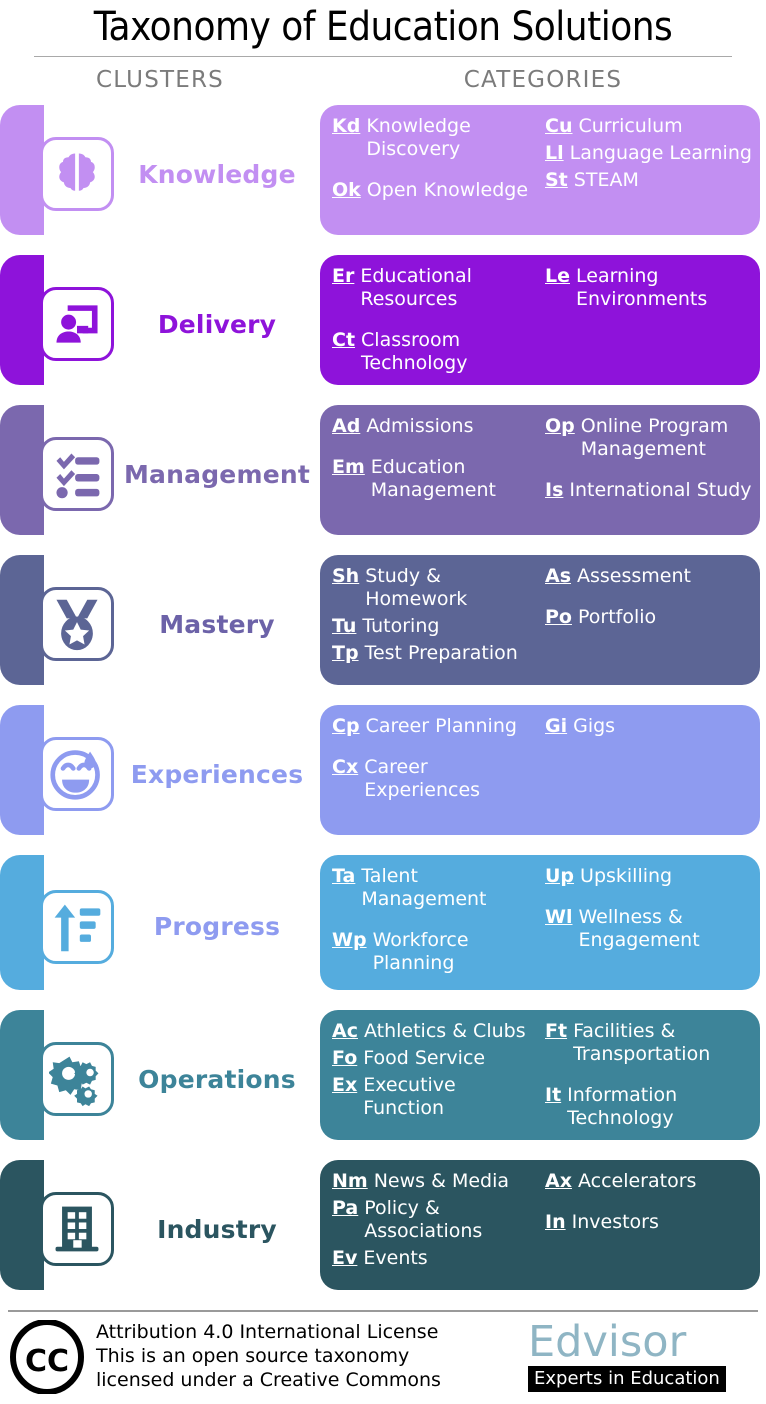  I want to click on cluster-label: Management, so click(217, 474).